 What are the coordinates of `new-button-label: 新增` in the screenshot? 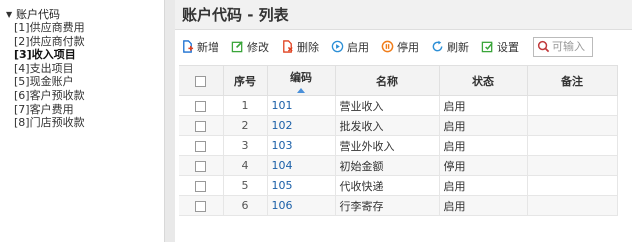 It's located at (208, 47).